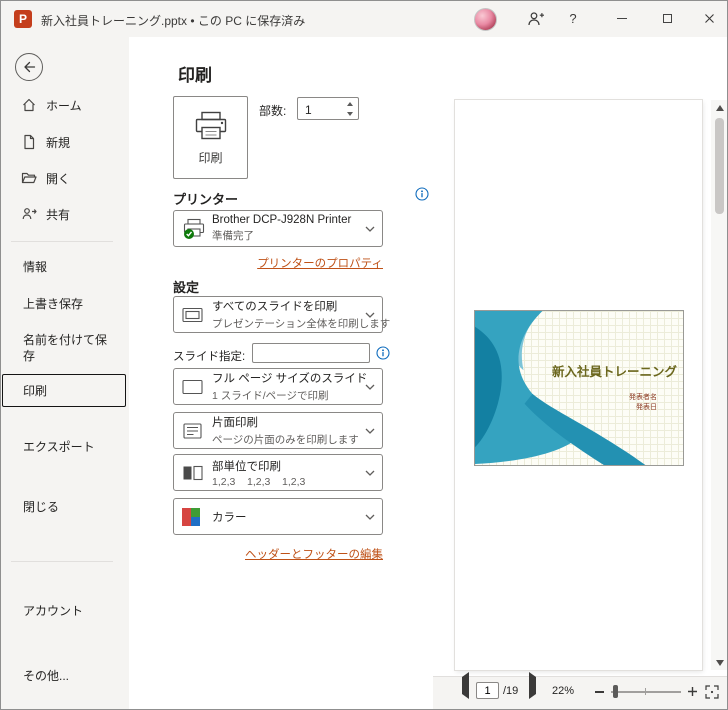 This screenshot has height=710, width=728. What do you see at coordinates (41, 507) in the screenshot?
I see `sidebar-item-close-file: 閉じる` at bounding box center [41, 507].